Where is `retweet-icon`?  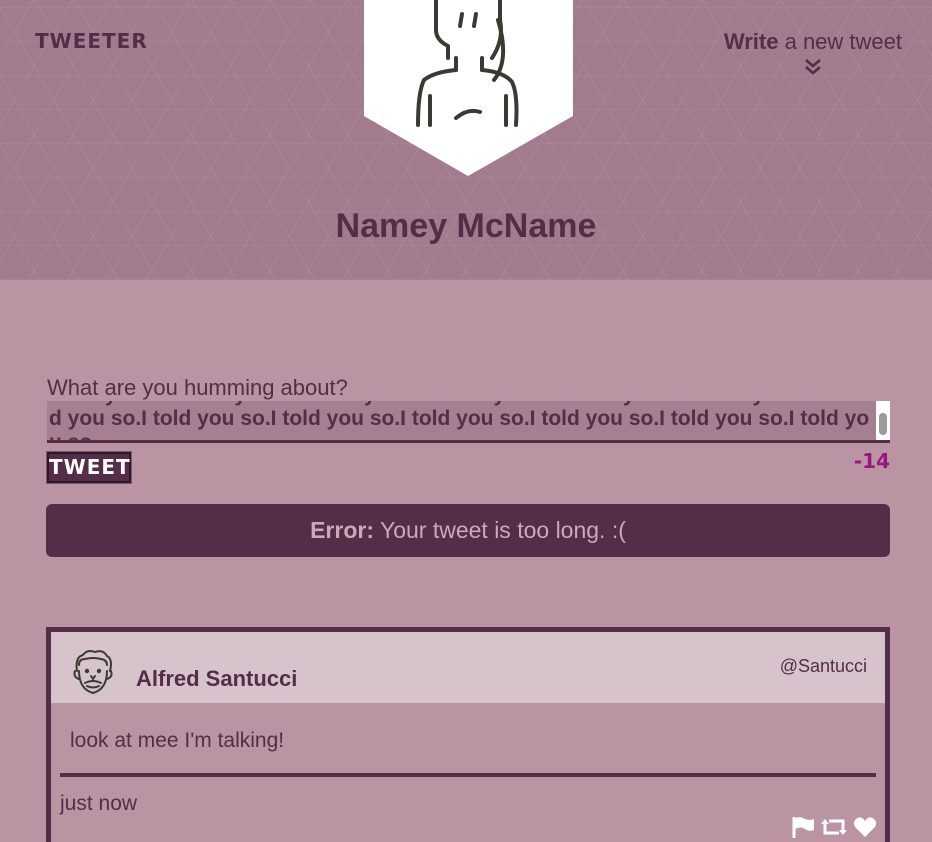 retweet-icon is located at coordinates (834, 828).